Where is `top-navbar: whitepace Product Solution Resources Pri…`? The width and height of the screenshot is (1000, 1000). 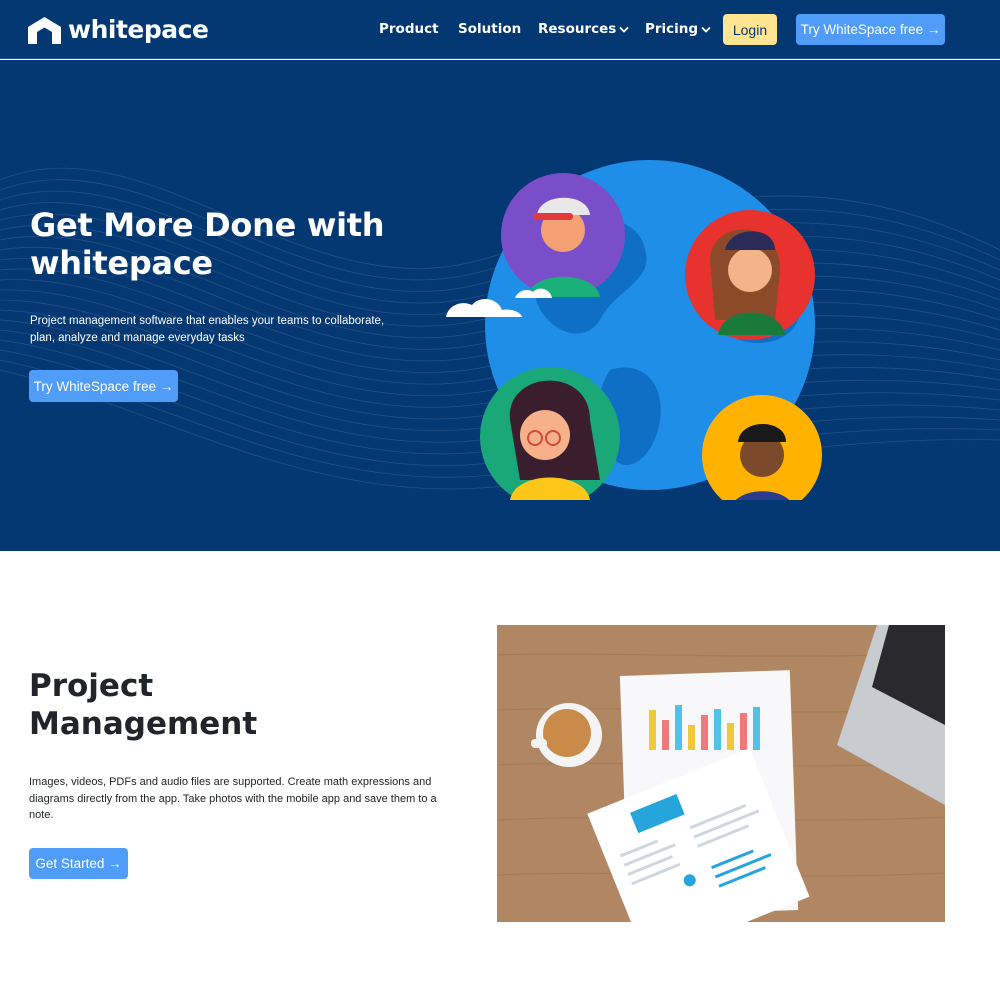
top-navbar: whitepace Product Solution Resources Pri… is located at coordinates (500, 29).